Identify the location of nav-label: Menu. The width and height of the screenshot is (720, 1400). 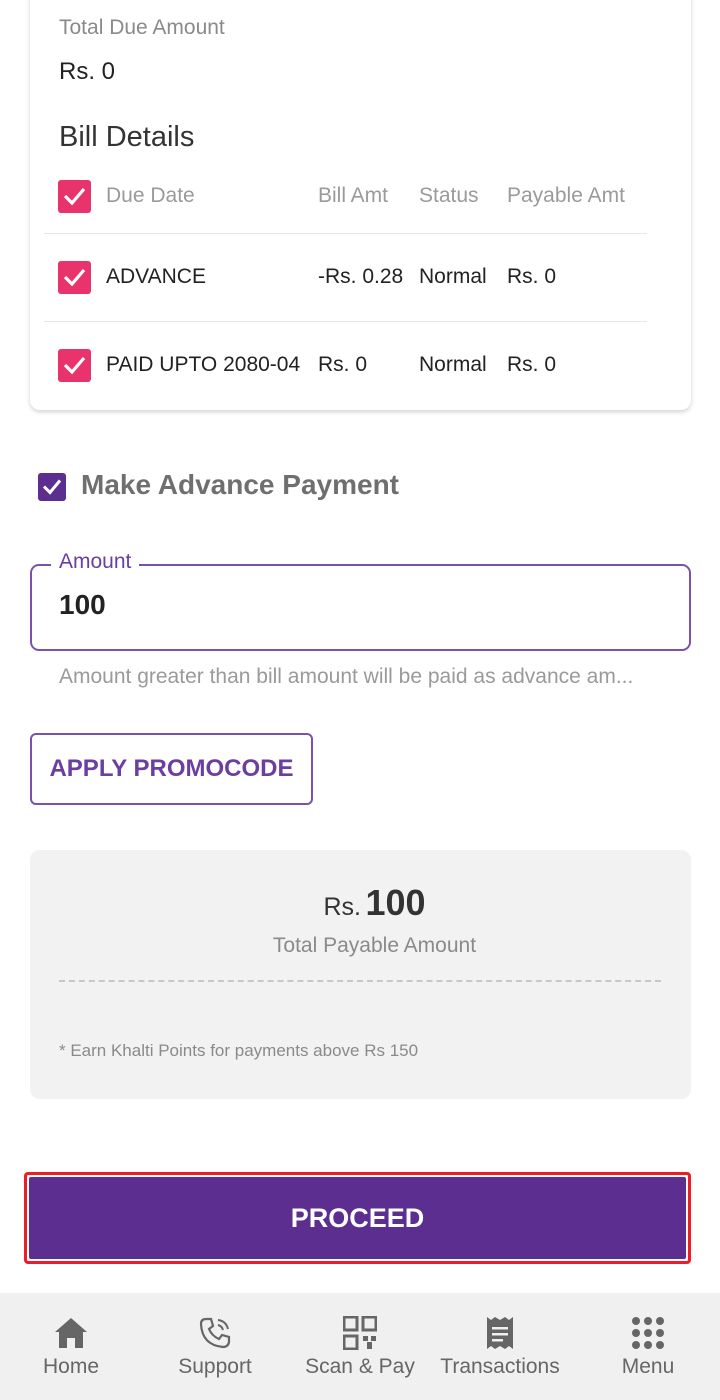
(648, 1366).